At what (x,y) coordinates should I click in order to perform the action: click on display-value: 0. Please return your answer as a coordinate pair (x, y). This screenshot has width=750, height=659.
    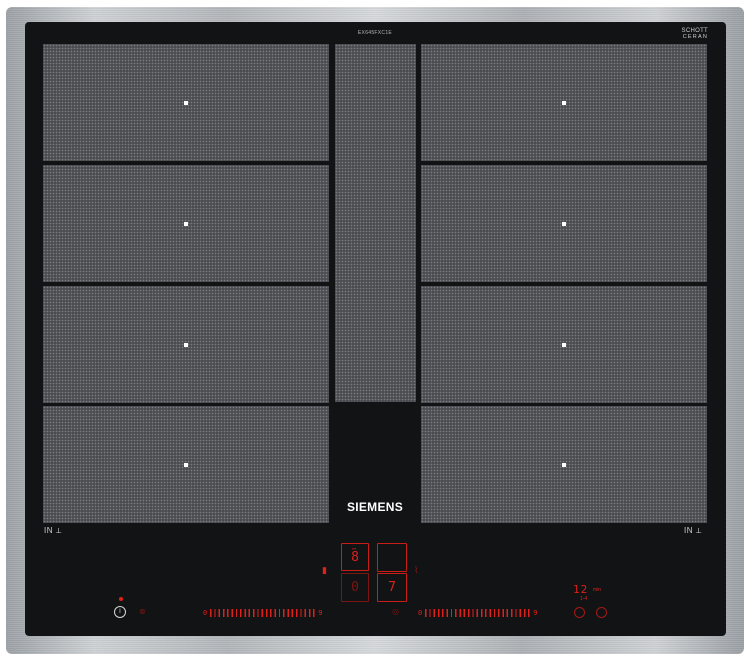
    Looking at the image, I should click on (355, 587).